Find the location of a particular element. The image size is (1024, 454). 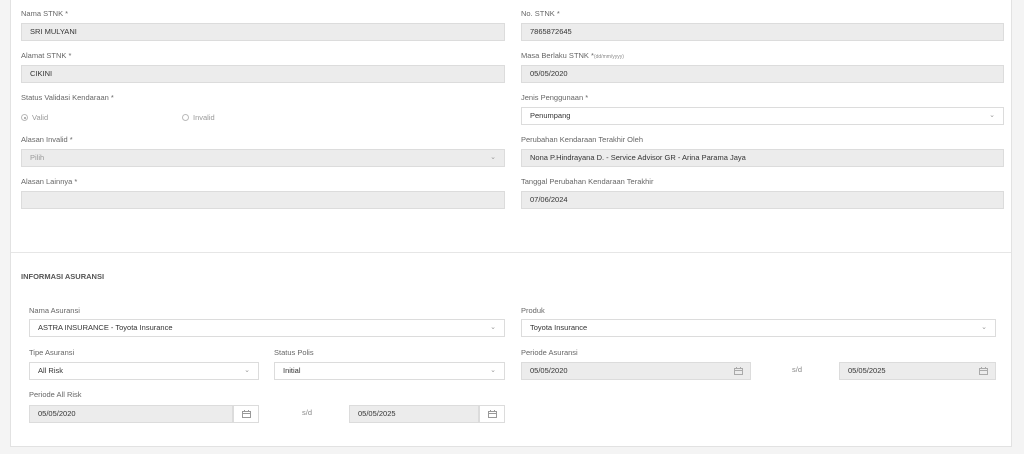

alasan-lainnya-field is located at coordinates (263, 200).